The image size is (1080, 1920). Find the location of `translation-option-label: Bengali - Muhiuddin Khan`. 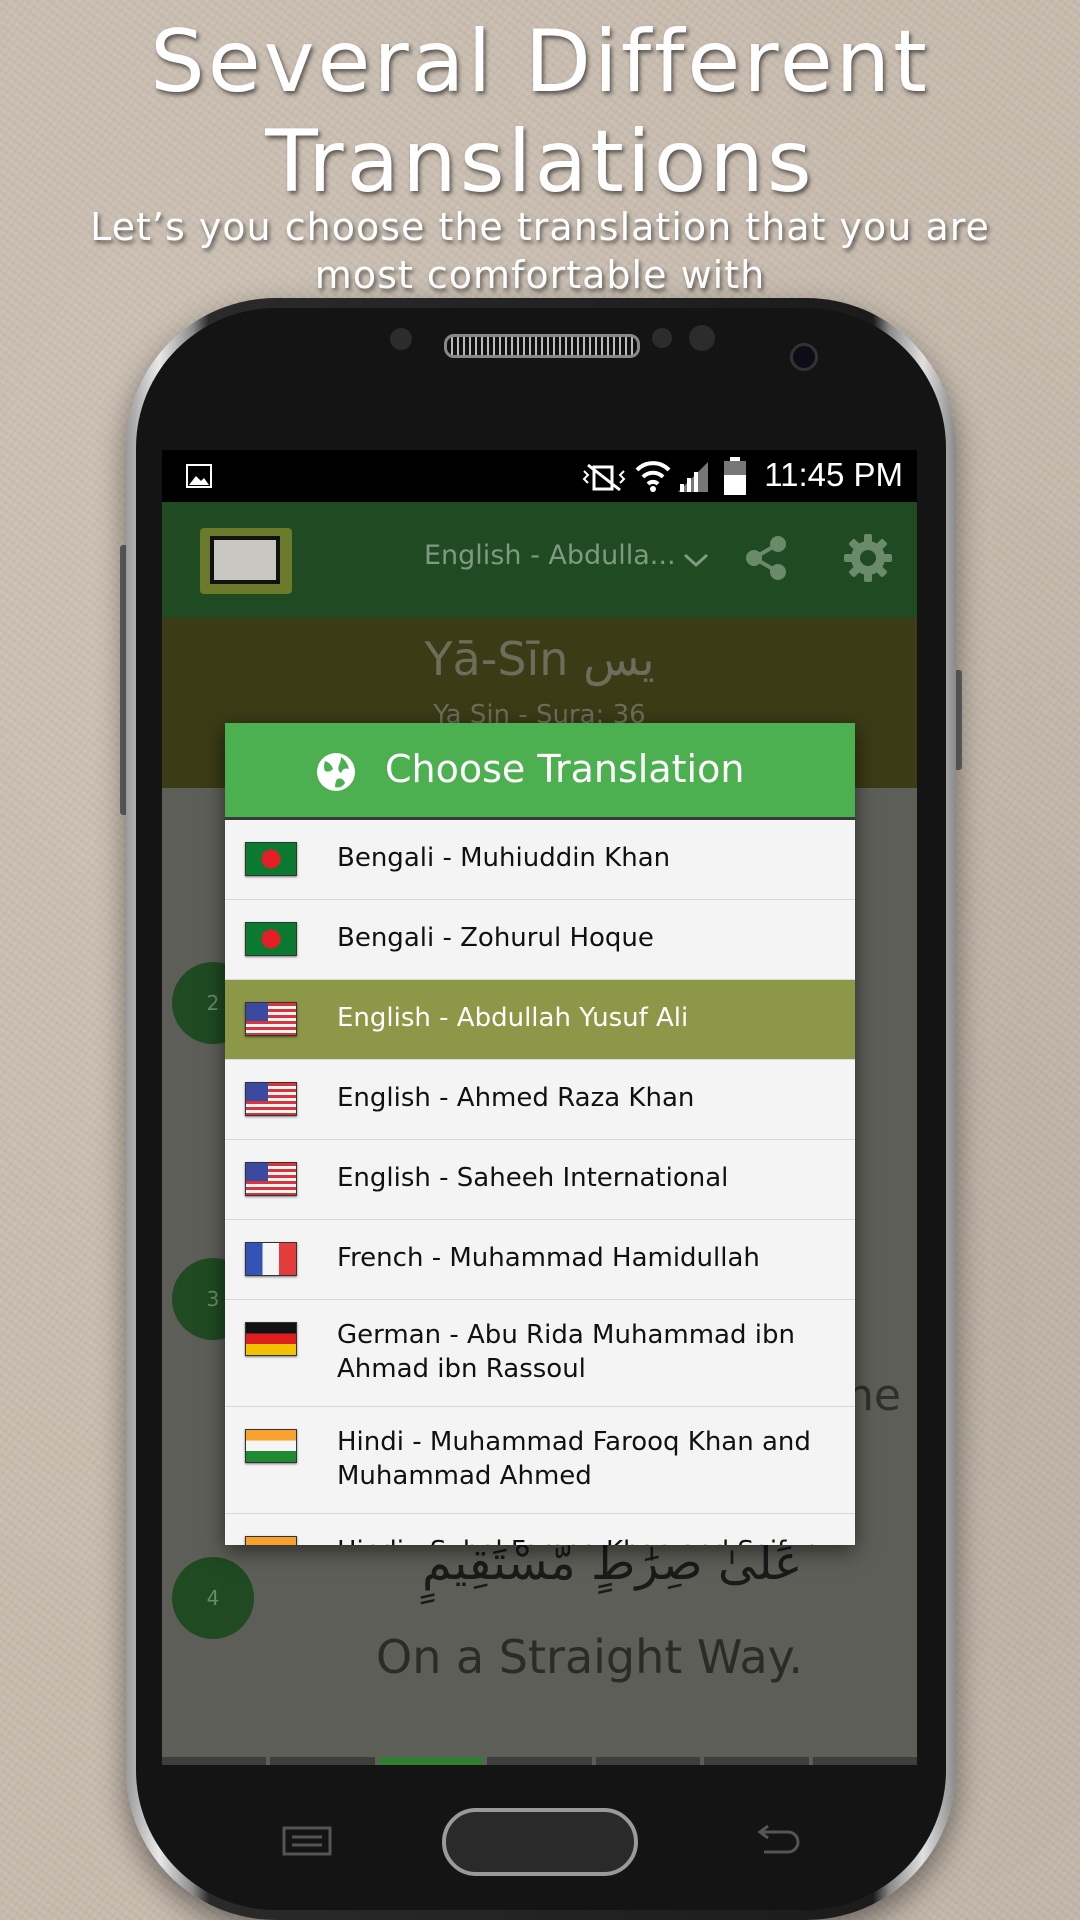

translation-option-label: Bengali - Muhiuddin Khan is located at coordinates (504, 858).